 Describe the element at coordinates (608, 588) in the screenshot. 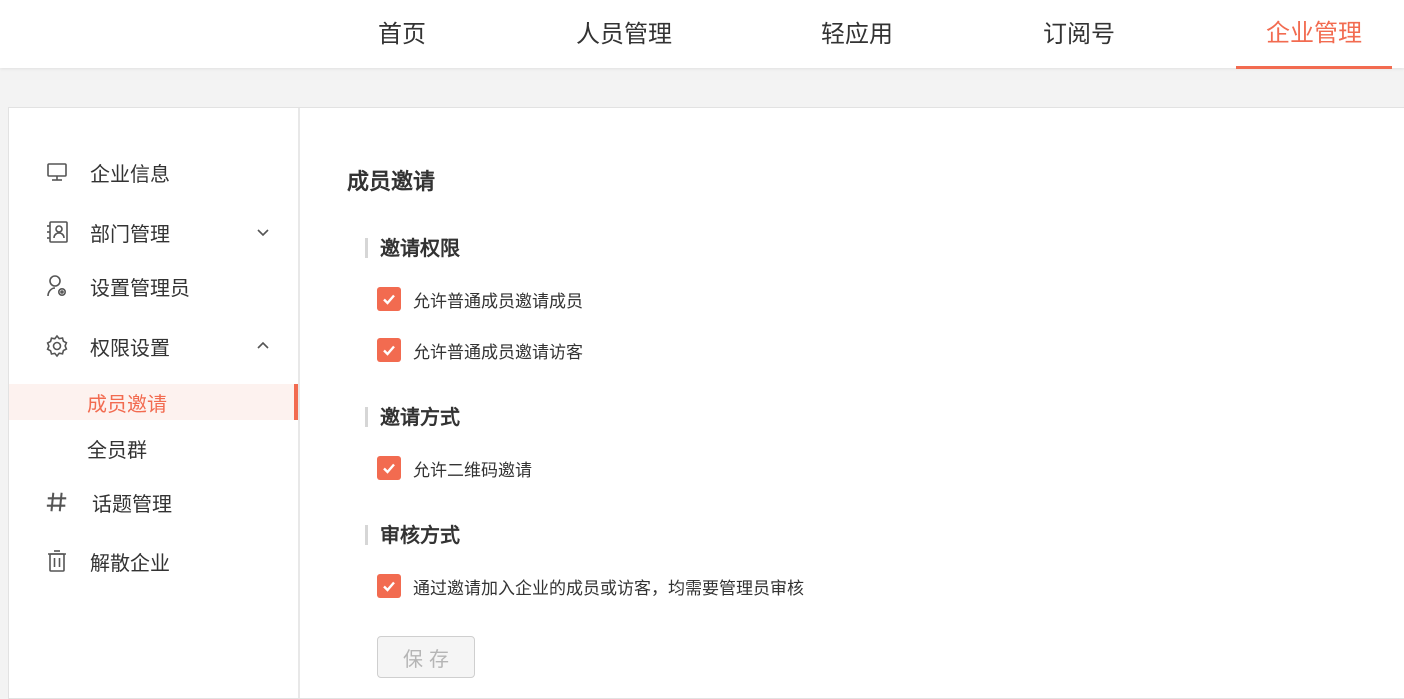

I see `checkbox-label: 通过邀请加入企业的成员或访客，均需要管理员审核` at that location.